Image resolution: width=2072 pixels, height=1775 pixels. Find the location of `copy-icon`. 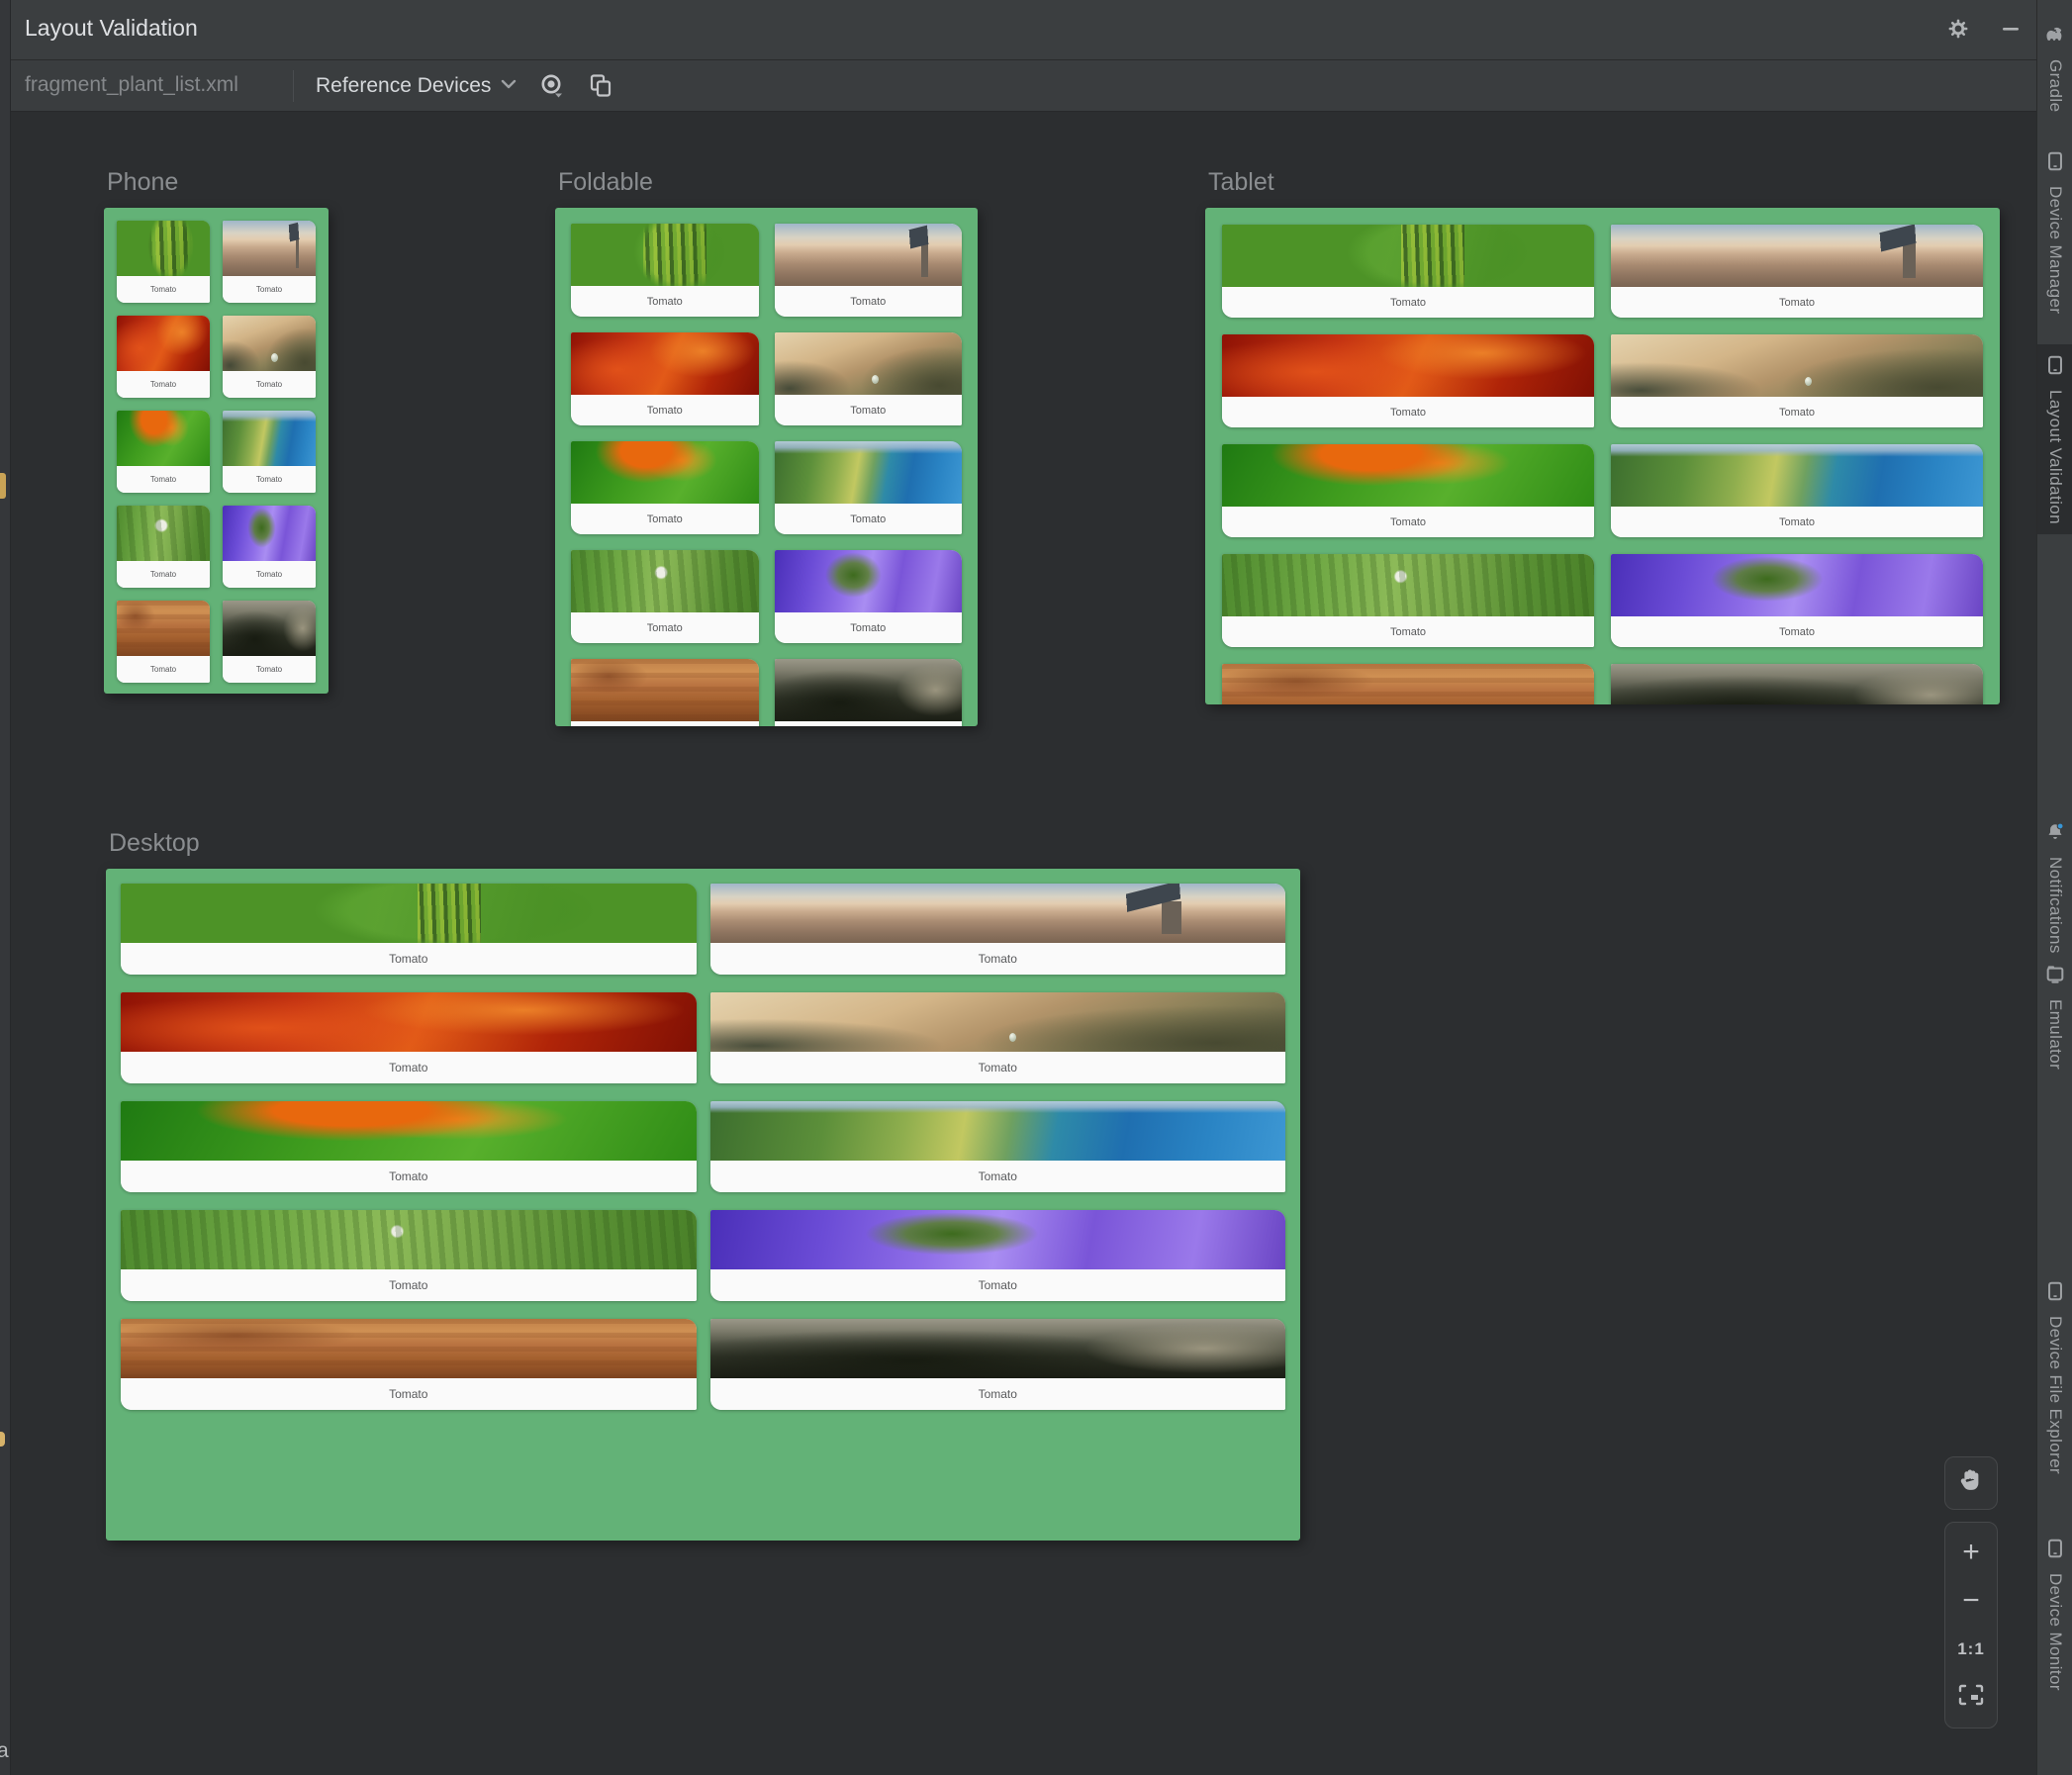

copy-icon is located at coordinates (600, 87).